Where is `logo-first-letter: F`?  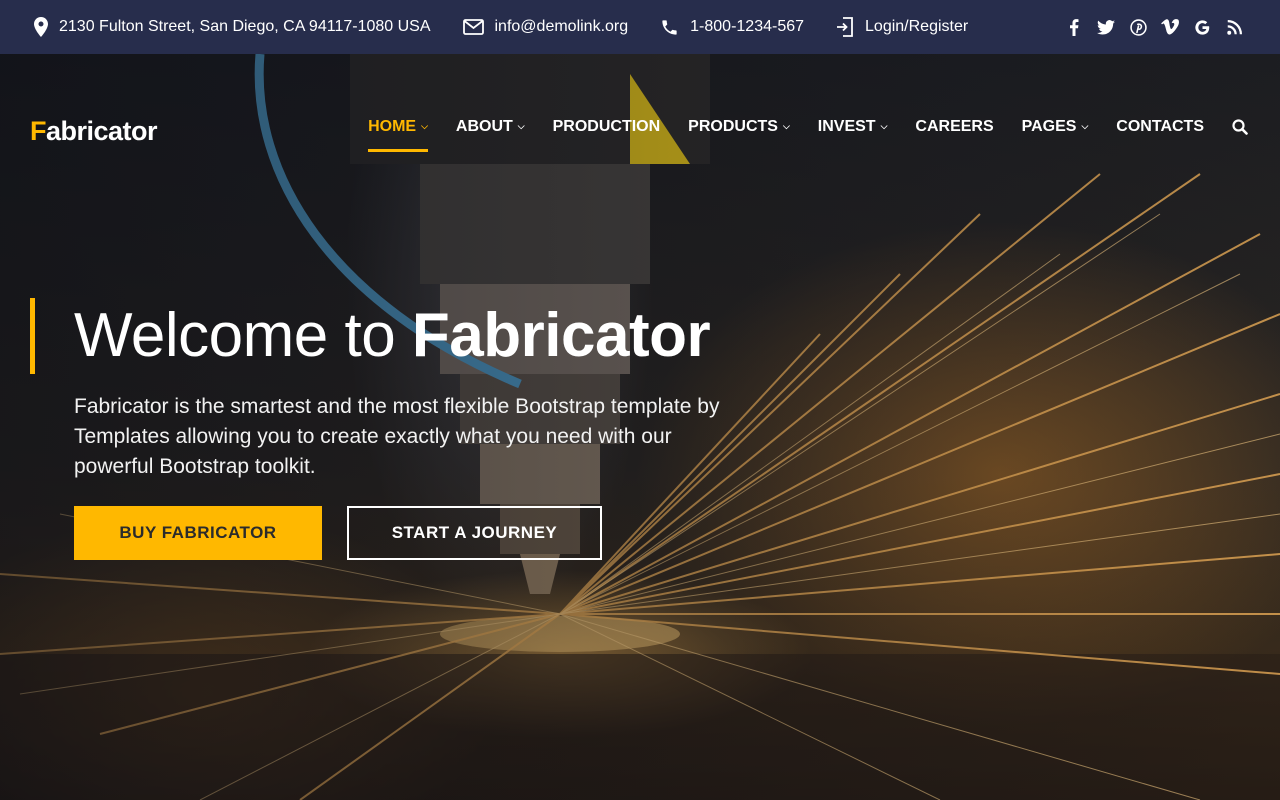 logo-first-letter: F is located at coordinates (38, 131).